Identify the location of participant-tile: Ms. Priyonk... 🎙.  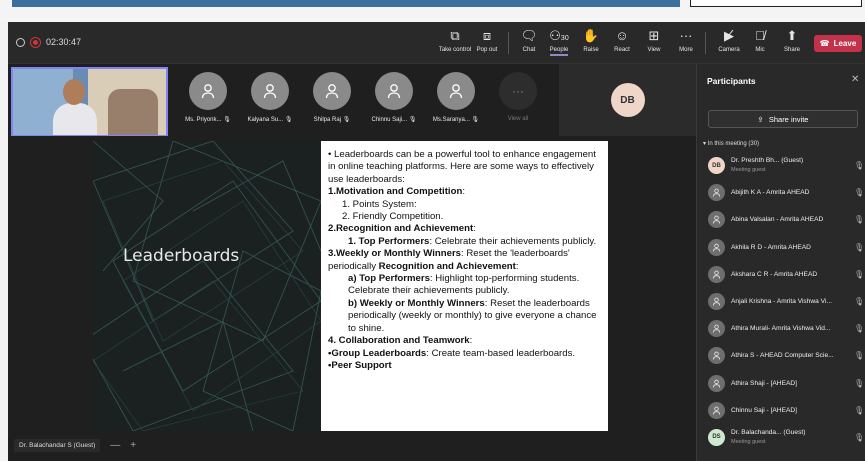
(208, 102).